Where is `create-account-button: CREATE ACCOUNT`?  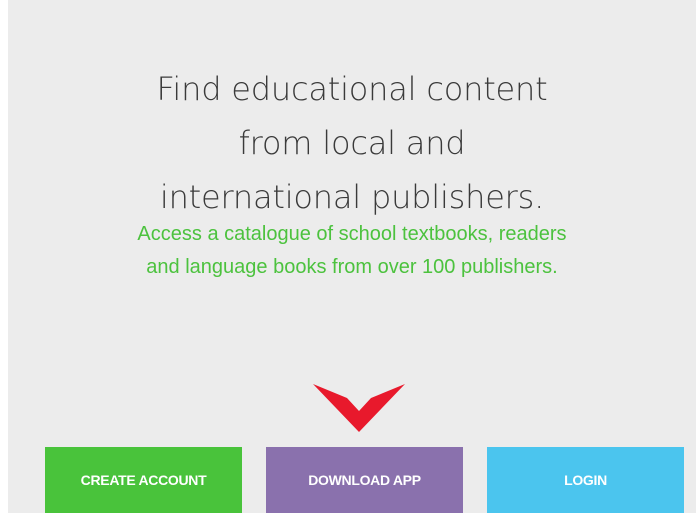 create-account-button: CREATE ACCOUNT is located at coordinates (143, 480).